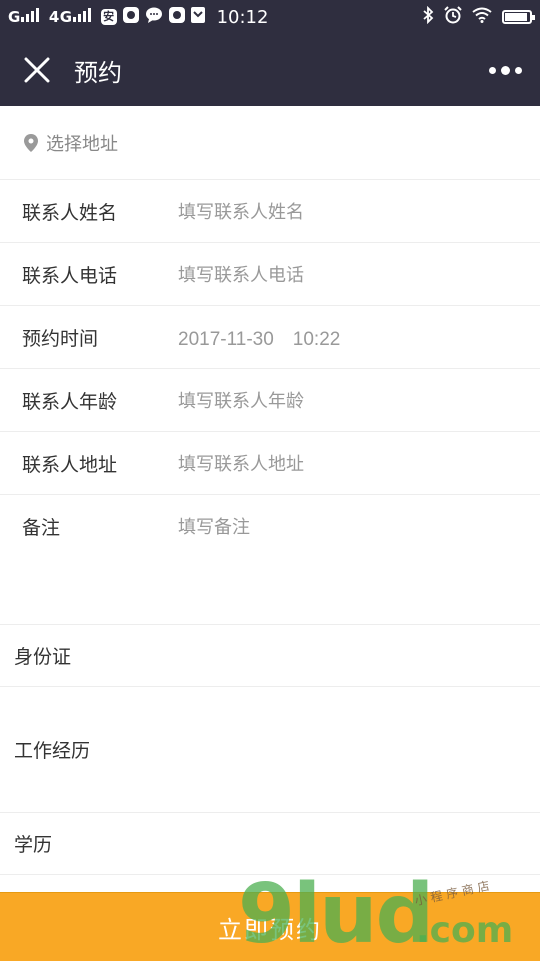 The height and width of the screenshot is (962, 540). Describe the element at coordinates (82, 144) in the screenshot. I see `select-address-label: 选择地址` at that location.